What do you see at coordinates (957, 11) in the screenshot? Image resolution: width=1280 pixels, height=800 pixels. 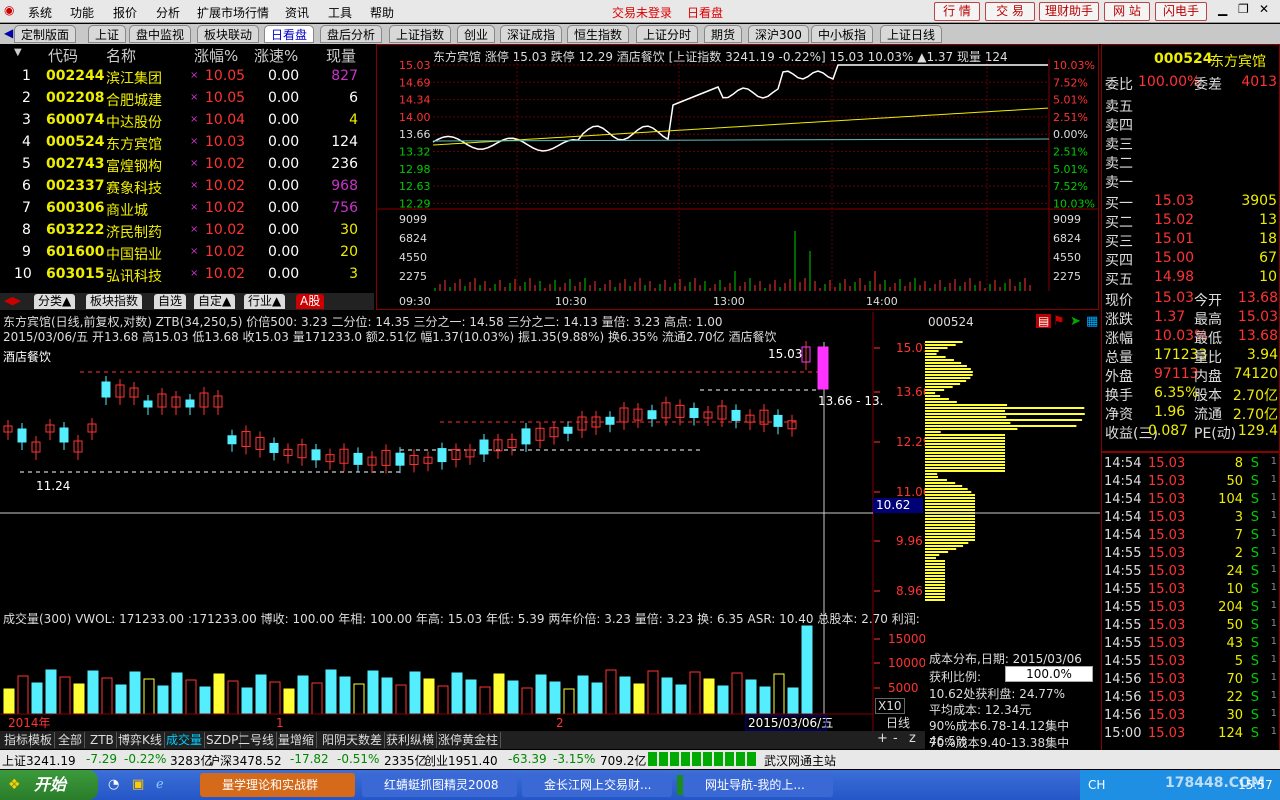 I see `market-button: 行 情` at bounding box center [957, 11].